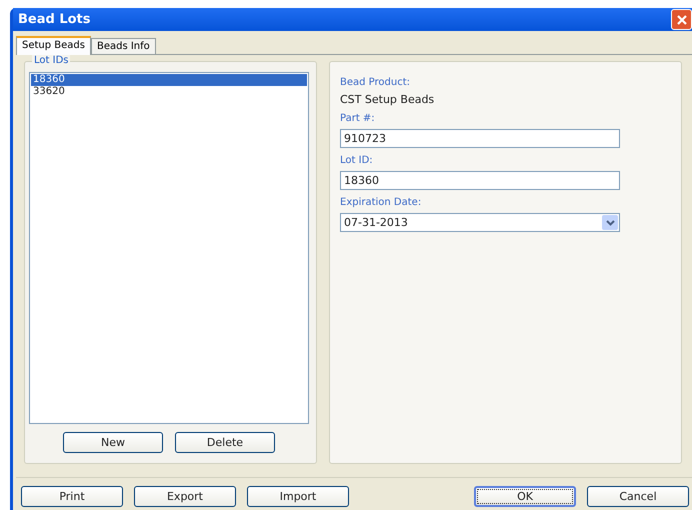 The image size is (692, 510). What do you see at coordinates (169, 80) in the screenshot?
I see `list-item: 18360` at bounding box center [169, 80].